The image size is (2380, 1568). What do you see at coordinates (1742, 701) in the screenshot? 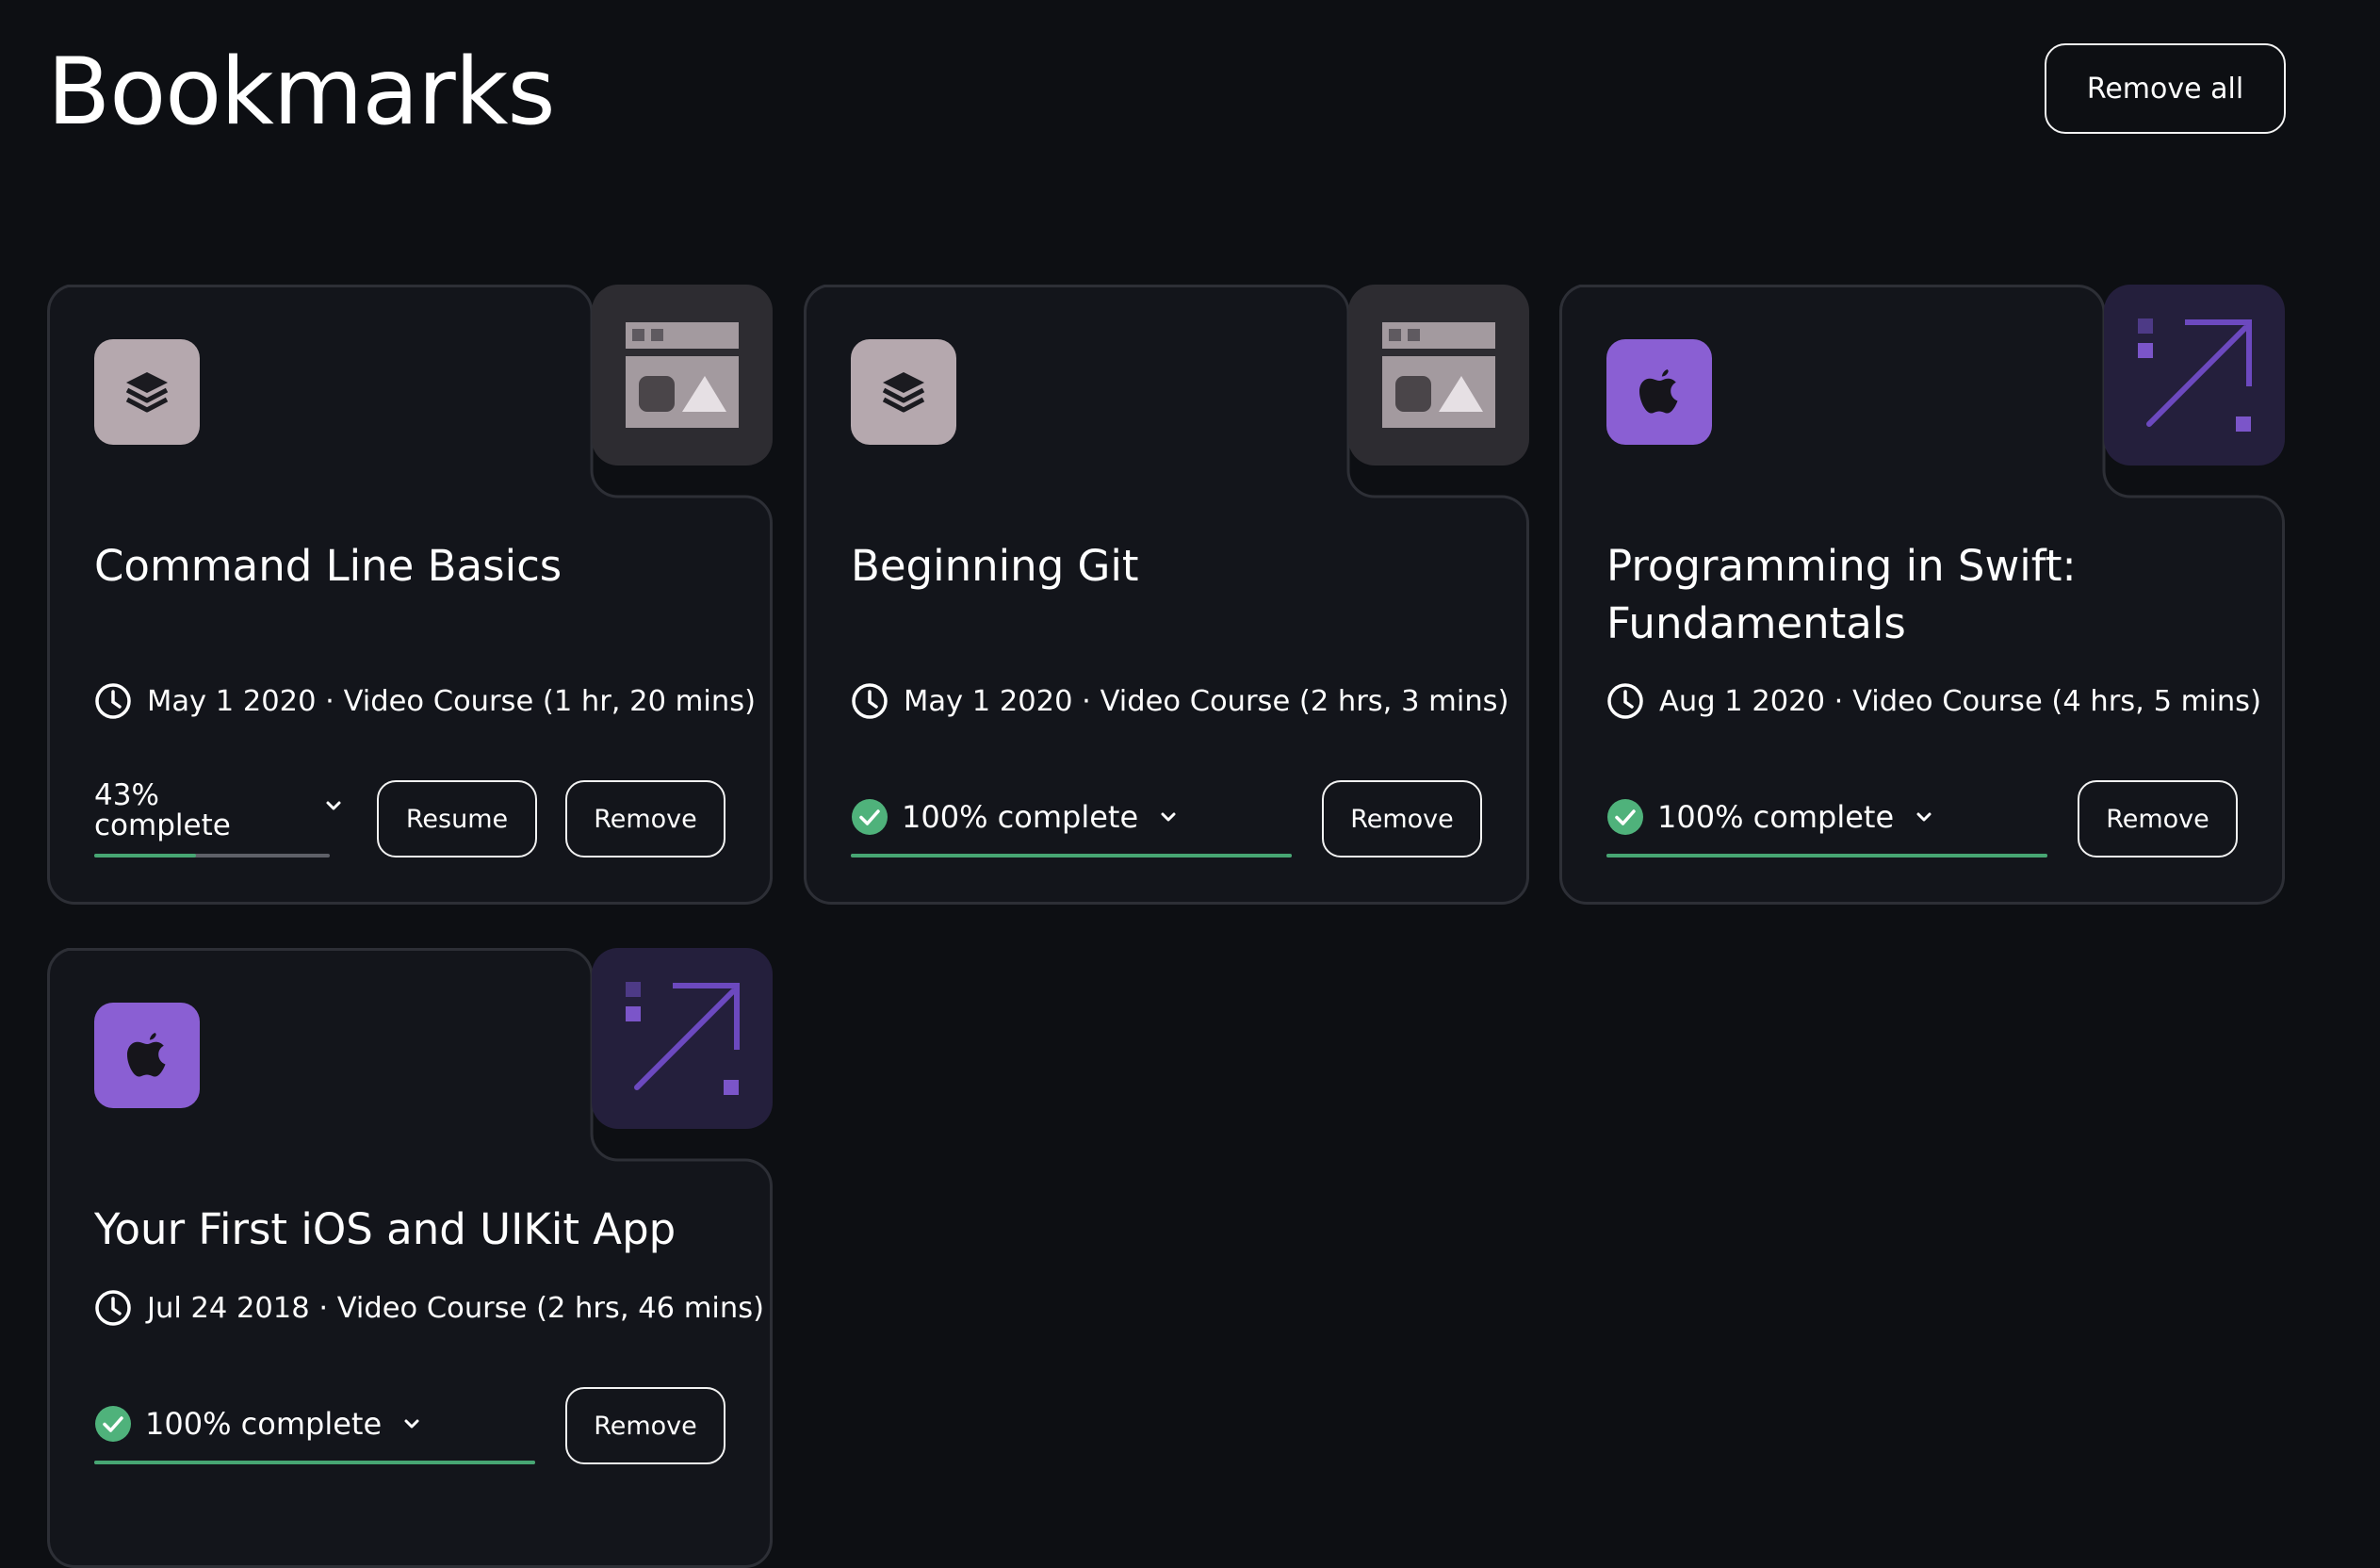
I see `course-date: Aug 1 2020` at bounding box center [1742, 701].